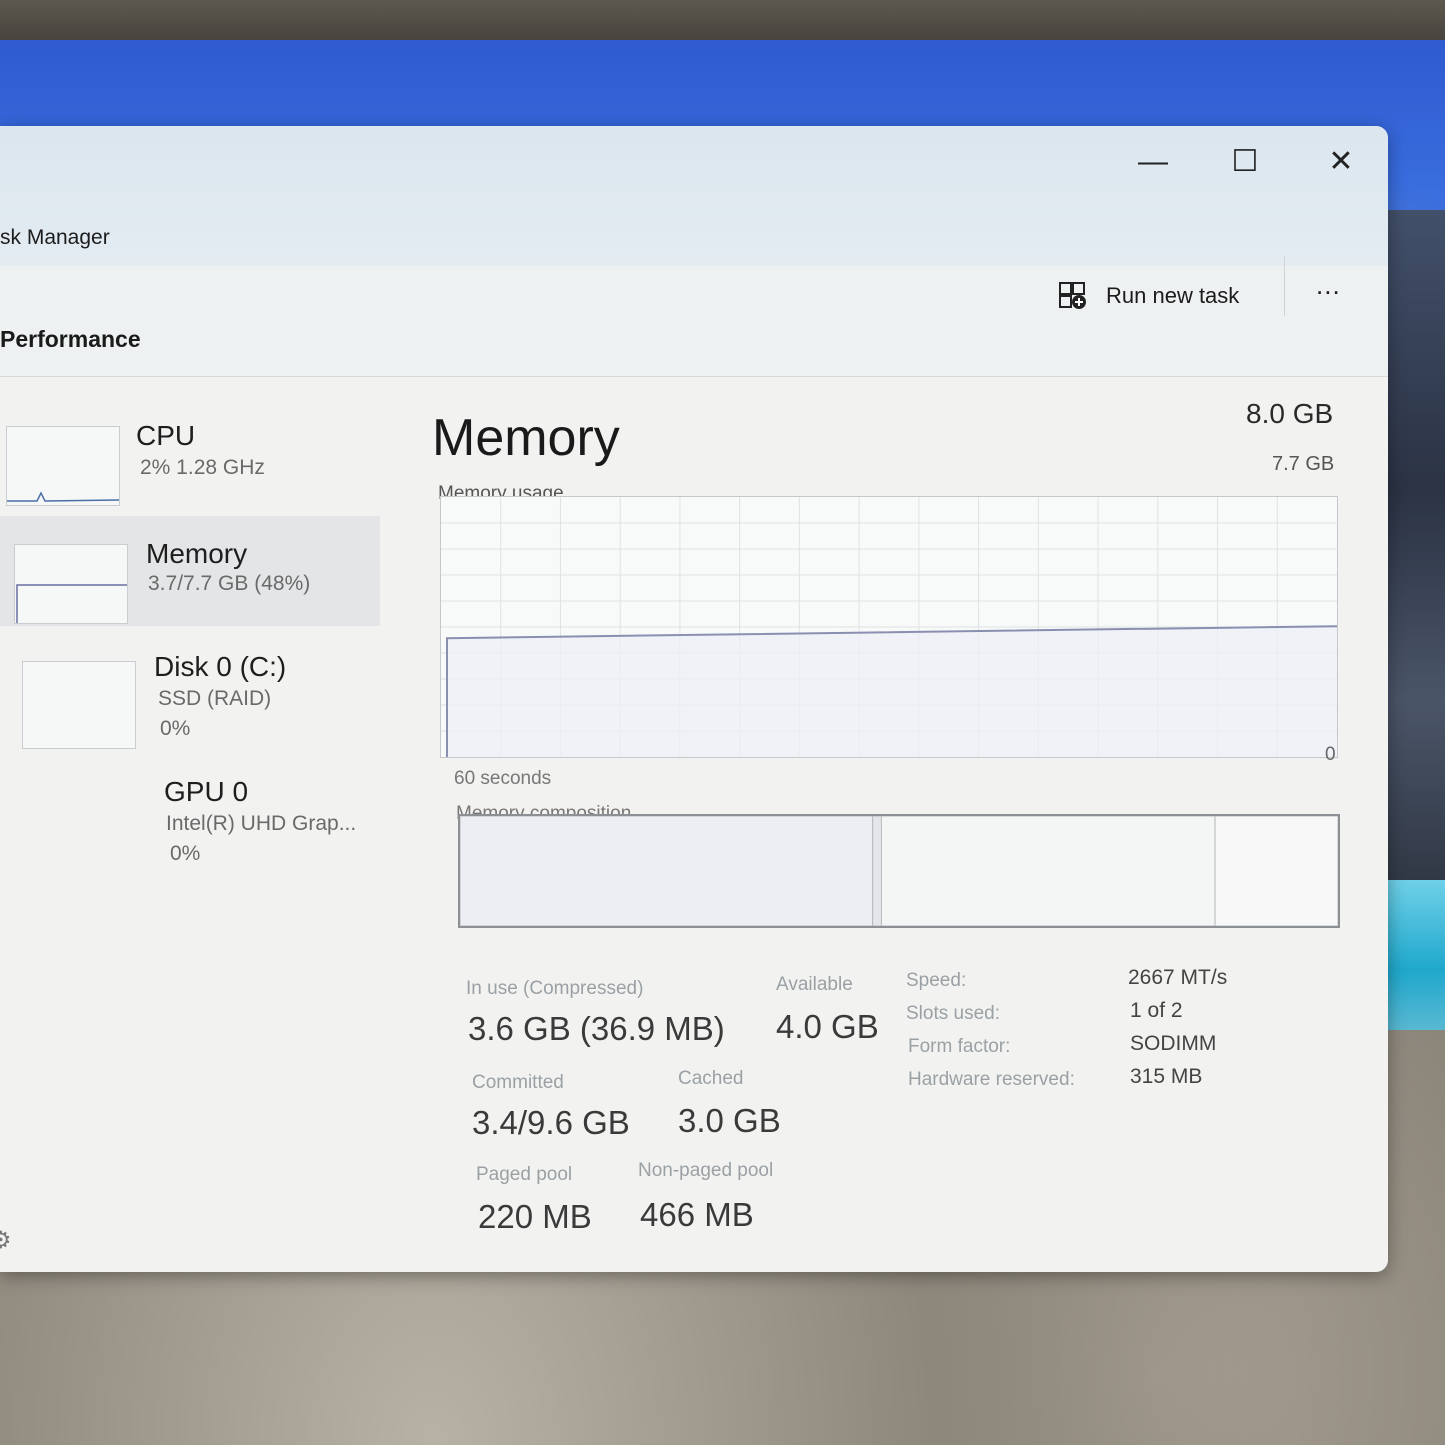 The height and width of the screenshot is (1445, 1445). Describe the element at coordinates (79, 705) in the screenshot. I see `disk-thumbnail-graph` at that location.